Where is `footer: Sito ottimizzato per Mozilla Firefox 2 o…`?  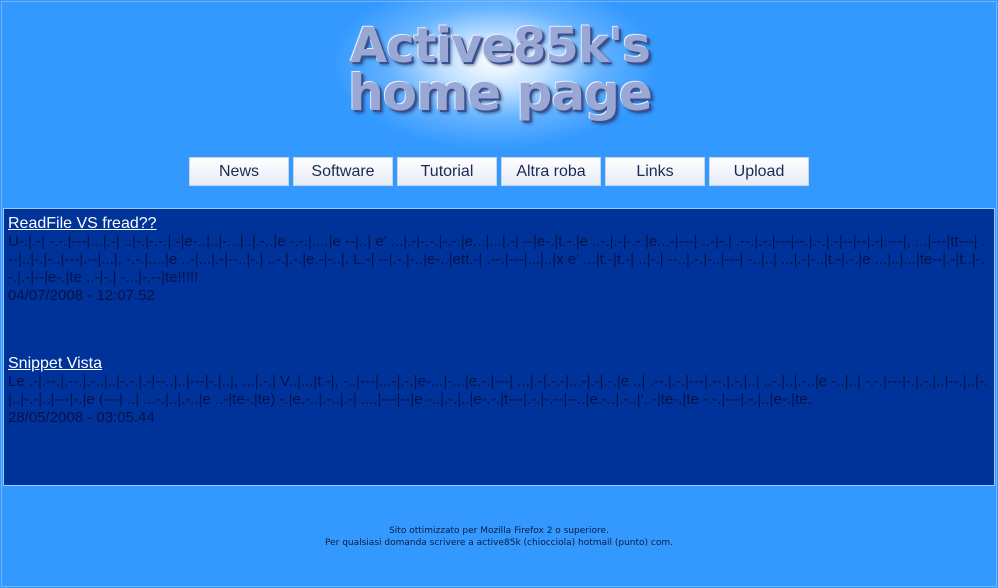
footer: Sito ottimizzato per Mozilla Firefox 2 o… is located at coordinates (499, 537).